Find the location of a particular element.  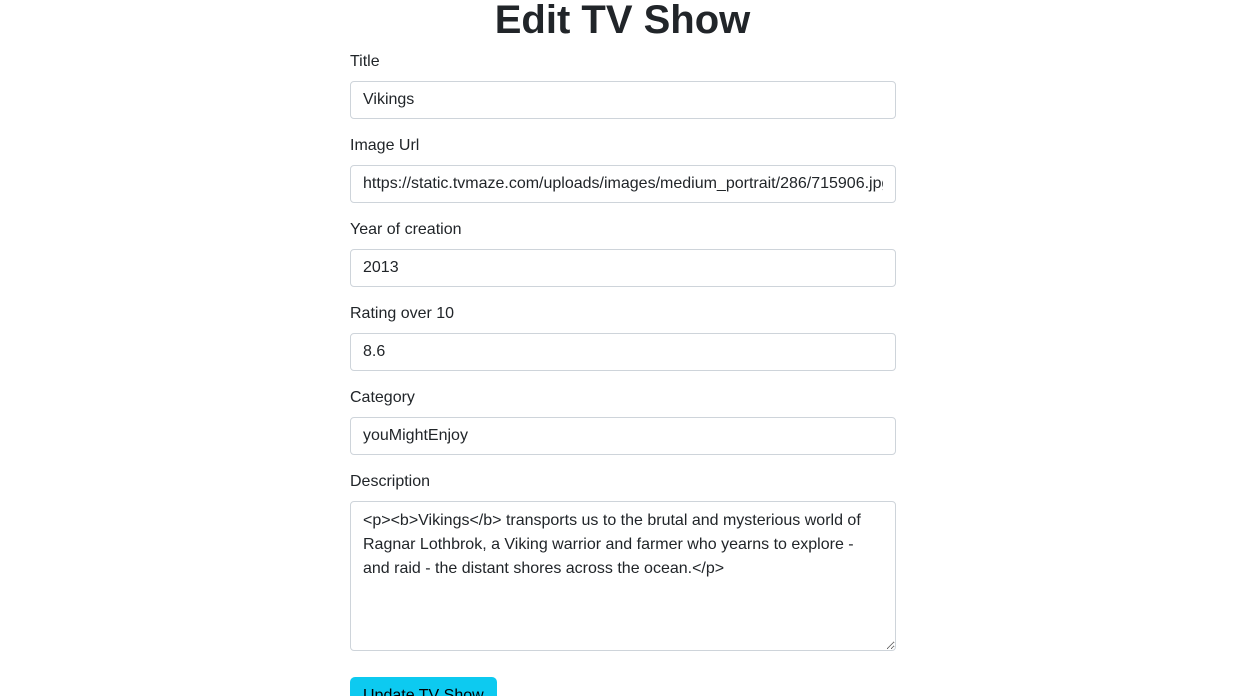

image-url-field-group: Image Url is located at coordinates (623, 169).